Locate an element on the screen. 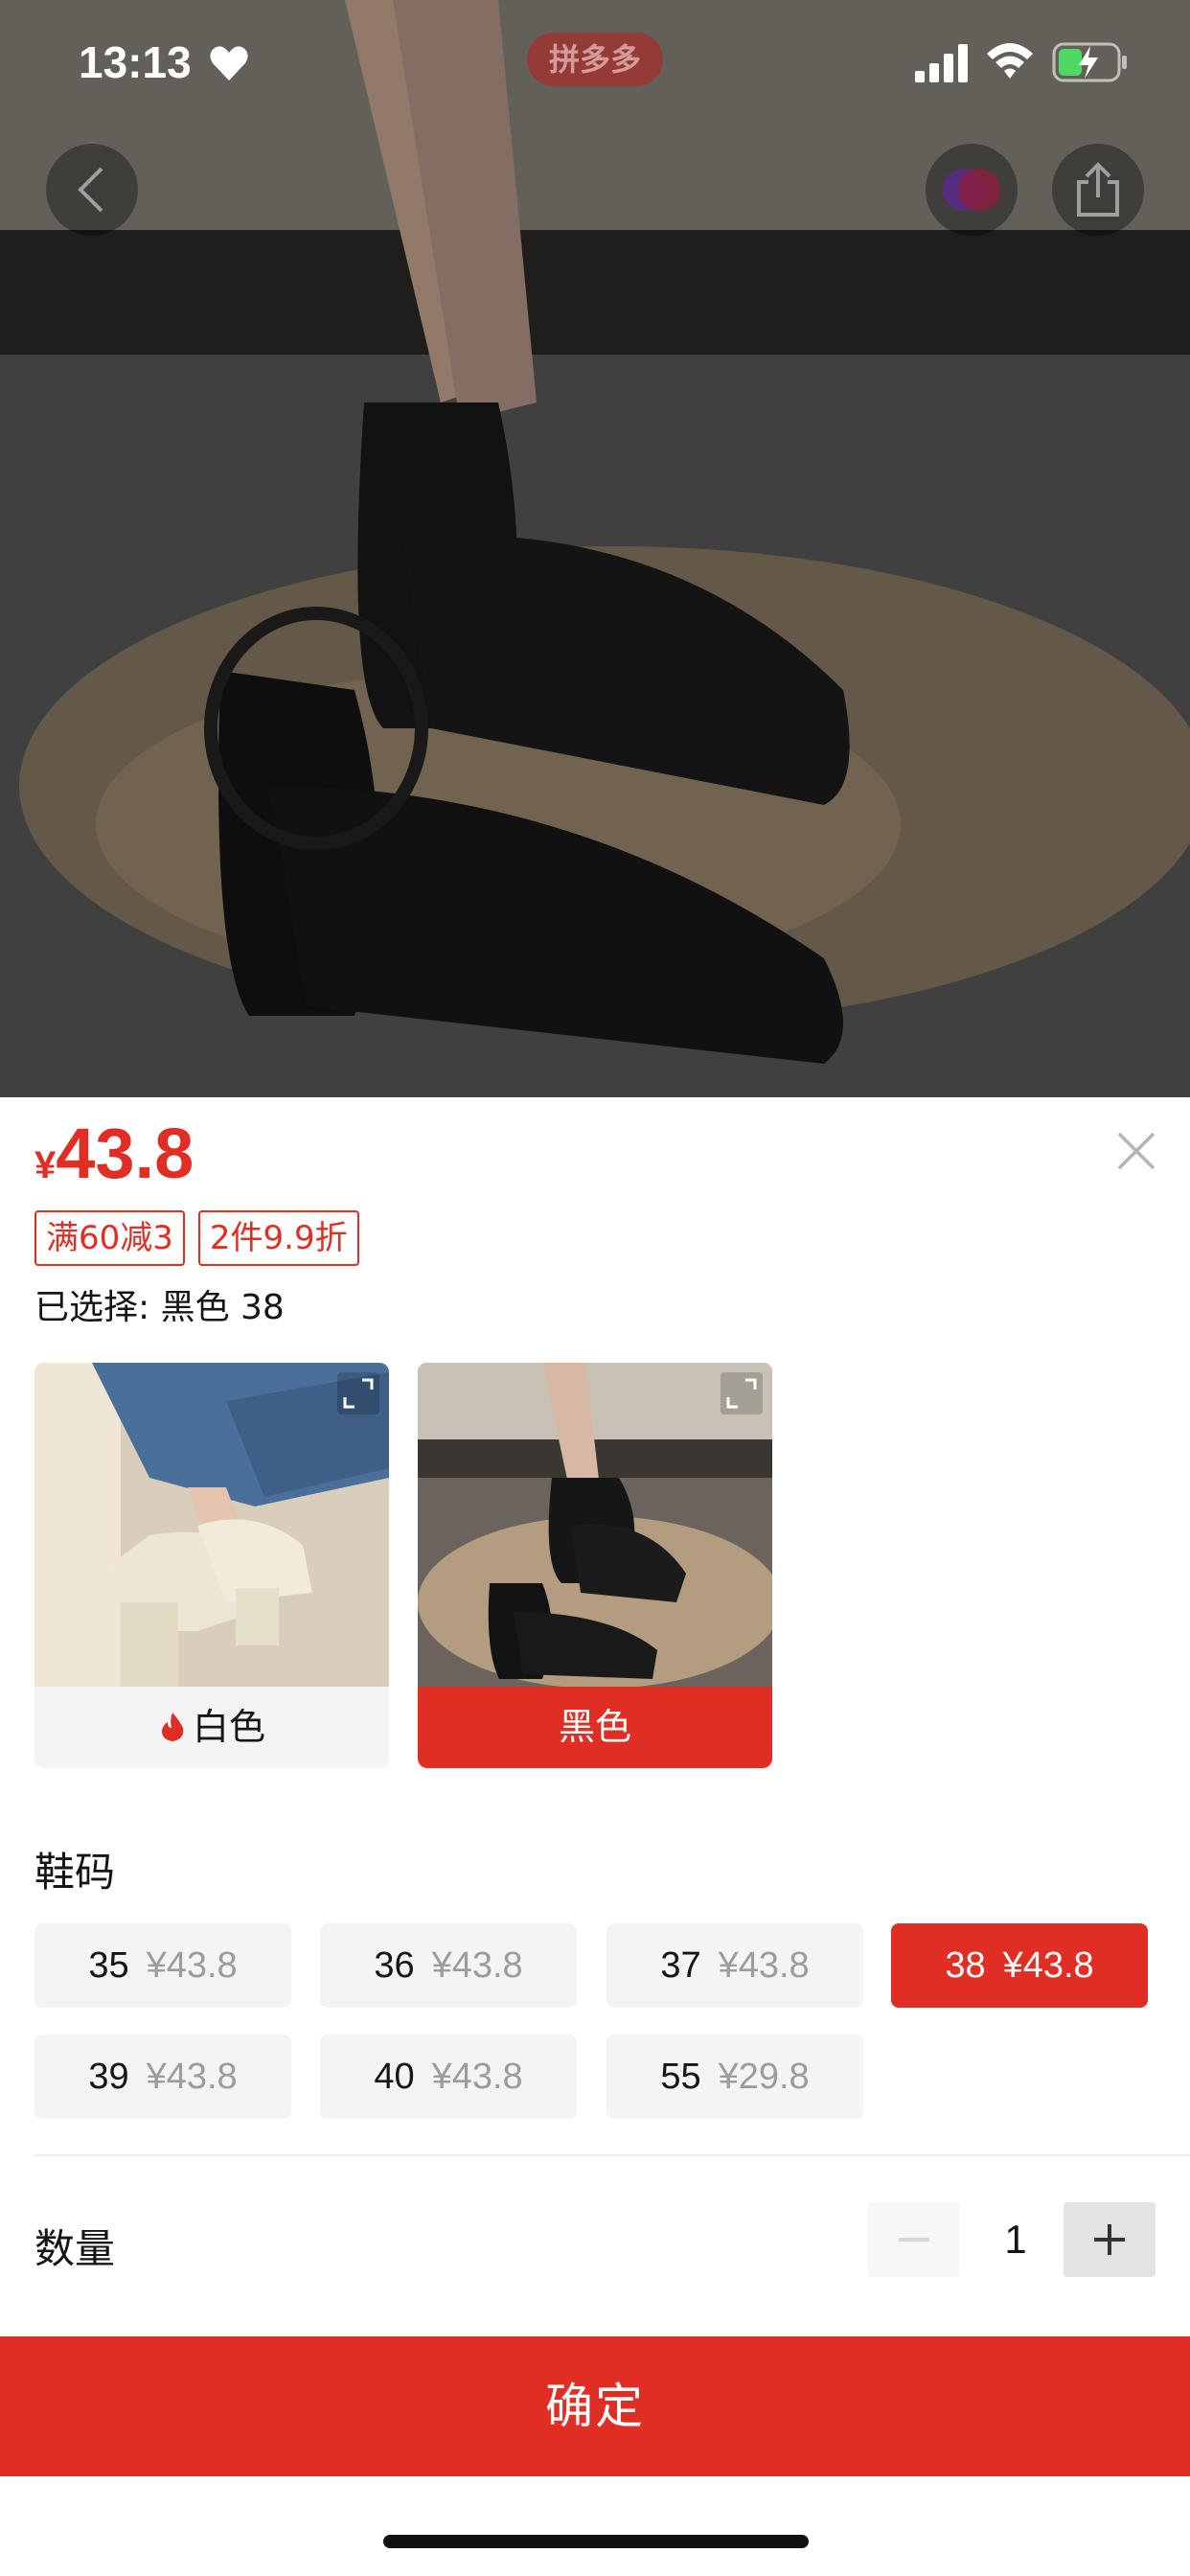  size-option-38: 38 ¥43.8 is located at coordinates (1019, 1966).